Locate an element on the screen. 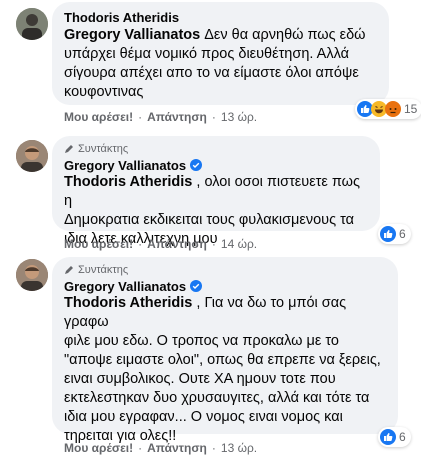 The width and height of the screenshot is (421, 457). mention-tag: Gregory Vallianatos is located at coordinates (132, 35).